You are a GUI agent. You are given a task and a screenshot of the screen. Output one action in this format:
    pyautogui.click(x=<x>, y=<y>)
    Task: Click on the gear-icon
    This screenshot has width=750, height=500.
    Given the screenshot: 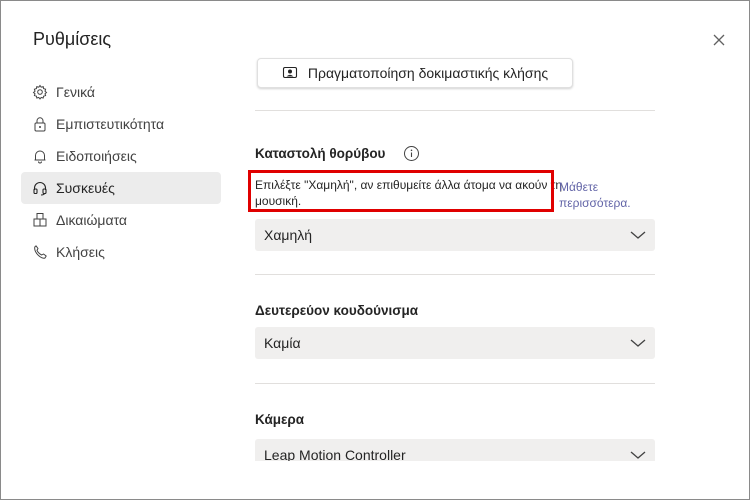 What is the action you would take?
    pyautogui.click(x=40, y=92)
    